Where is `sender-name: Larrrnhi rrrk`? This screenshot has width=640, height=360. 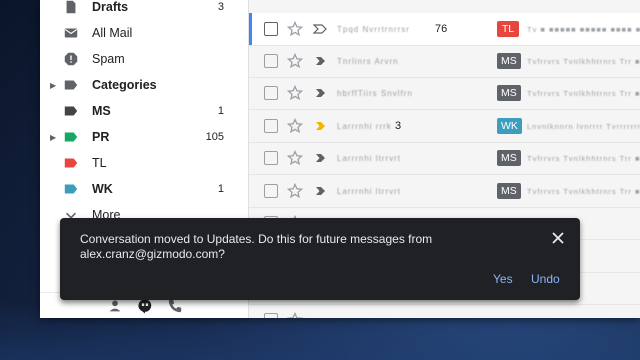
sender-name: Larrrnhi rrrk is located at coordinates (364, 126).